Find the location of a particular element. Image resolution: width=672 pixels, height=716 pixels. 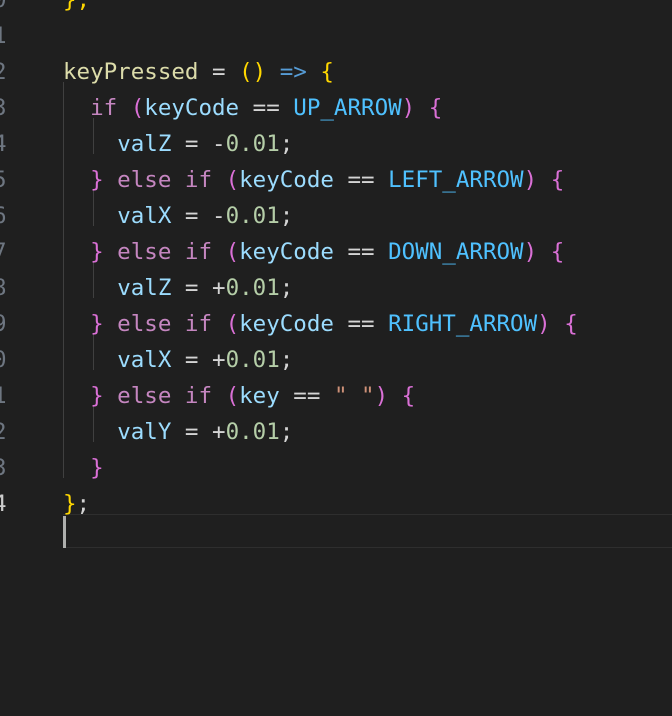

code-token: valY is located at coordinates (144, 432).